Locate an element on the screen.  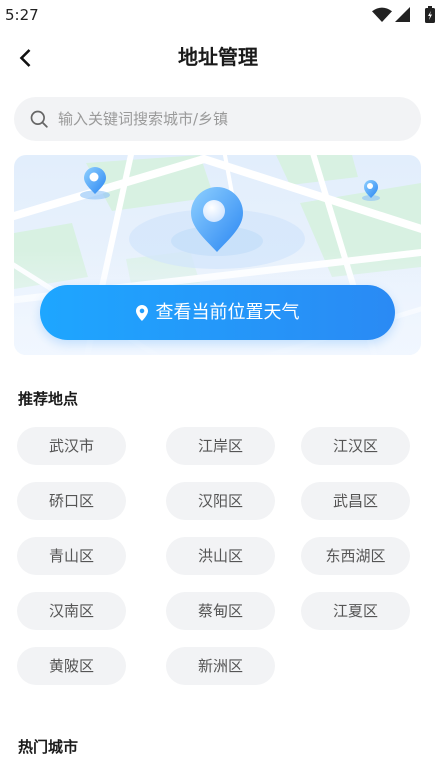
place-chip: 武昌区 is located at coordinates (355, 501).